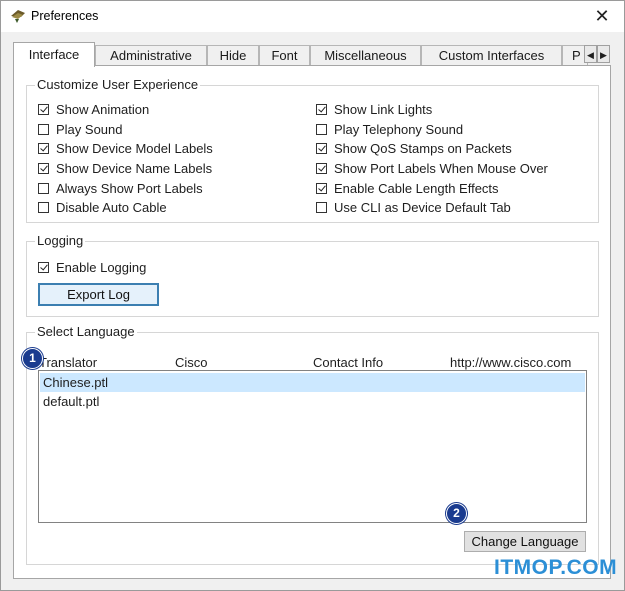 This screenshot has width=625, height=591. Describe the element at coordinates (525, 541) in the screenshot. I see `change-language-button: Change Language` at that location.